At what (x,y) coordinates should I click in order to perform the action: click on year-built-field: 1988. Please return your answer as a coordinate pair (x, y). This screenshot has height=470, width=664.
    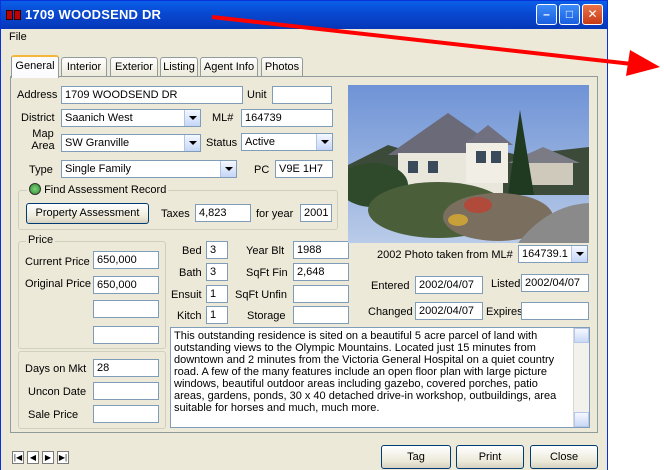
    Looking at the image, I should click on (321, 250).